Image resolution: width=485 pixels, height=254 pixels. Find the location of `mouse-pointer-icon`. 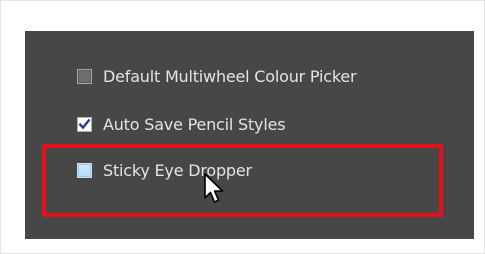

mouse-pointer-icon is located at coordinates (214, 188).